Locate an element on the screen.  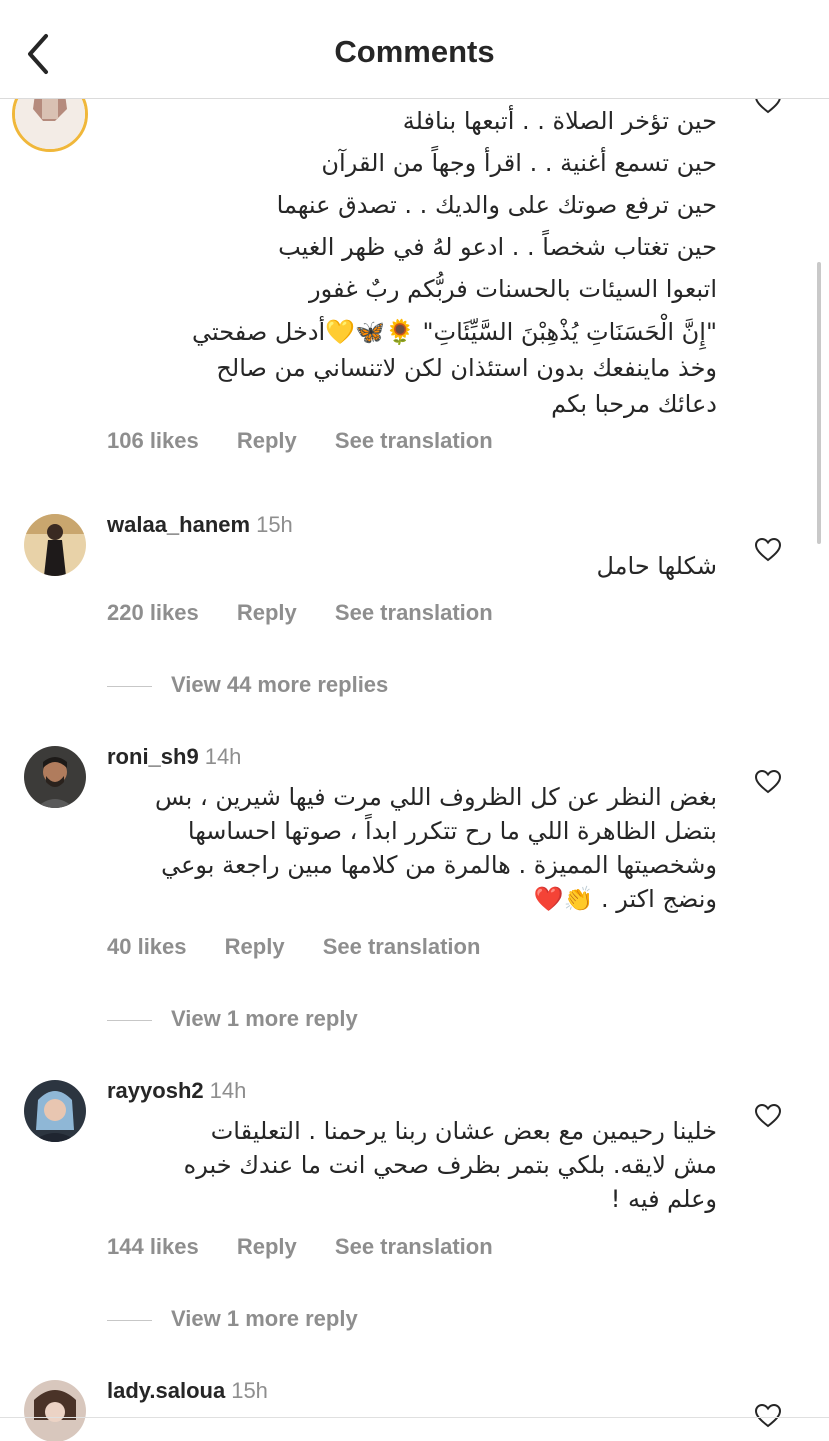
likes-count: 220 likes is located at coordinates (153, 612).